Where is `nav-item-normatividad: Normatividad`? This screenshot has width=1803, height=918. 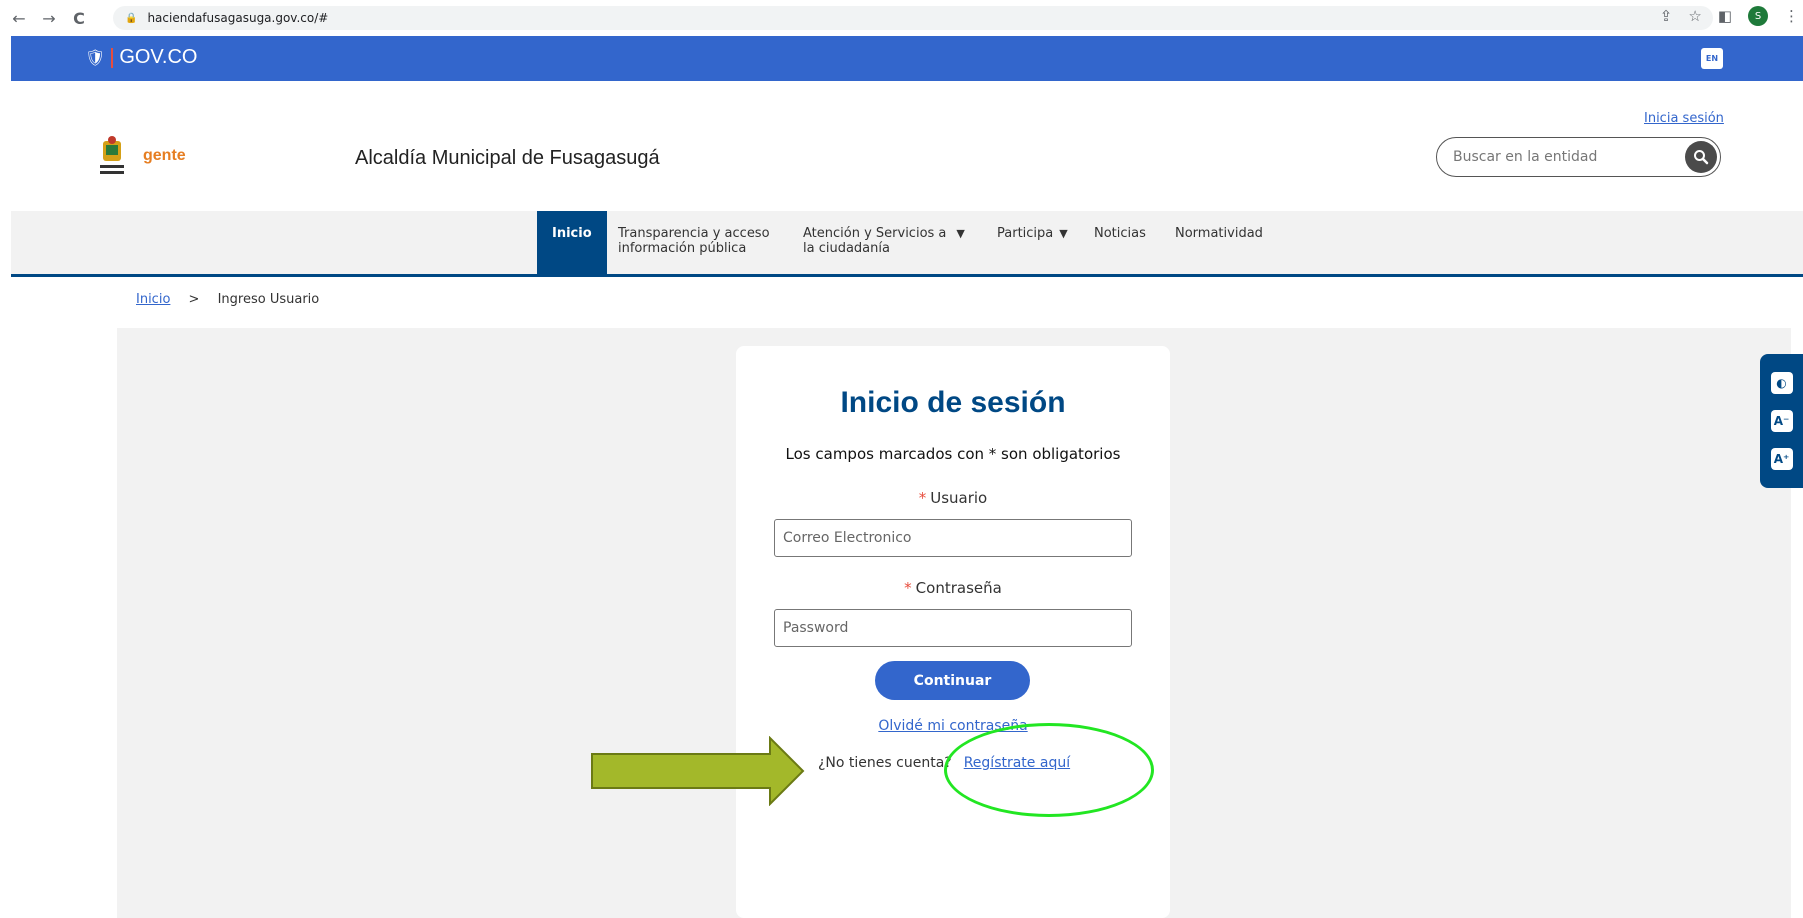 nav-item-normatividad: Normatividad is located at coordinates (1219, 233).